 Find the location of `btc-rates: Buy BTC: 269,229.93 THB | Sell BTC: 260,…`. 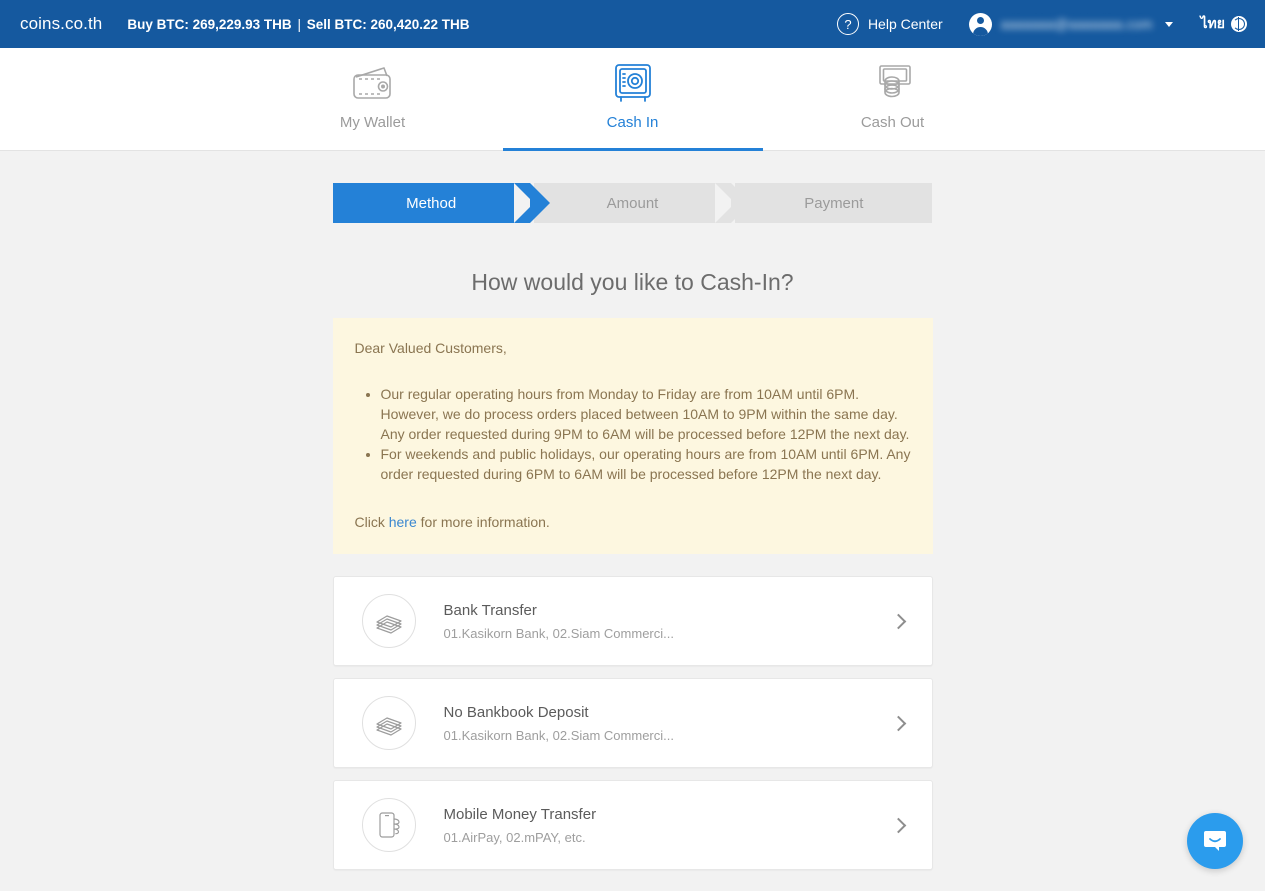

btc-rates: Buy BTC: 269,229.93 THB | Sell BTC: 260,… is located at coordinates (298, 24).